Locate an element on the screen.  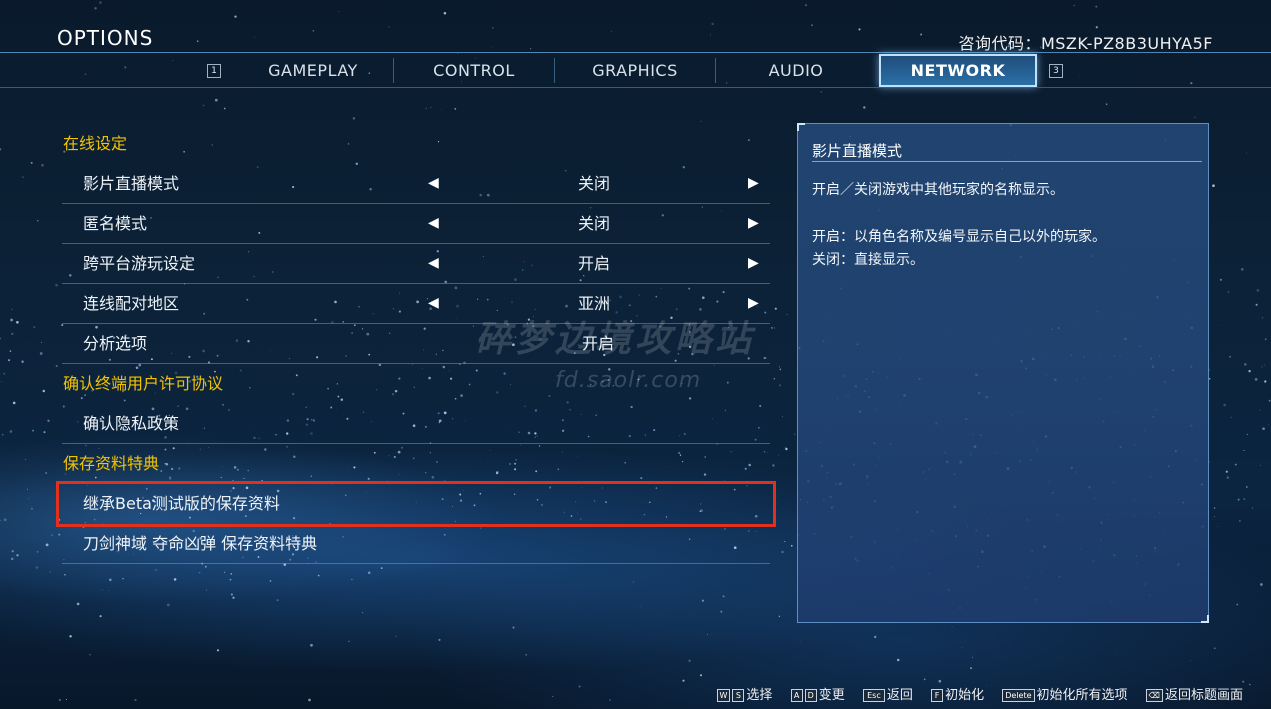
key-esc-icon: Esc is located at coordinates (873, 695).